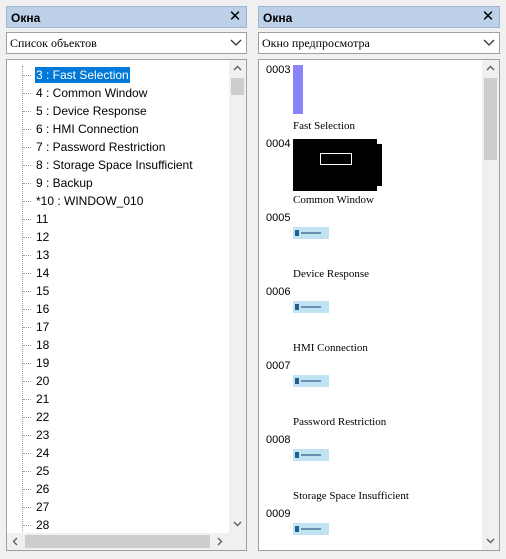  Describe the element at coordinates (117, 507) in the screenshot. I see `tree-item: 27` at that location.